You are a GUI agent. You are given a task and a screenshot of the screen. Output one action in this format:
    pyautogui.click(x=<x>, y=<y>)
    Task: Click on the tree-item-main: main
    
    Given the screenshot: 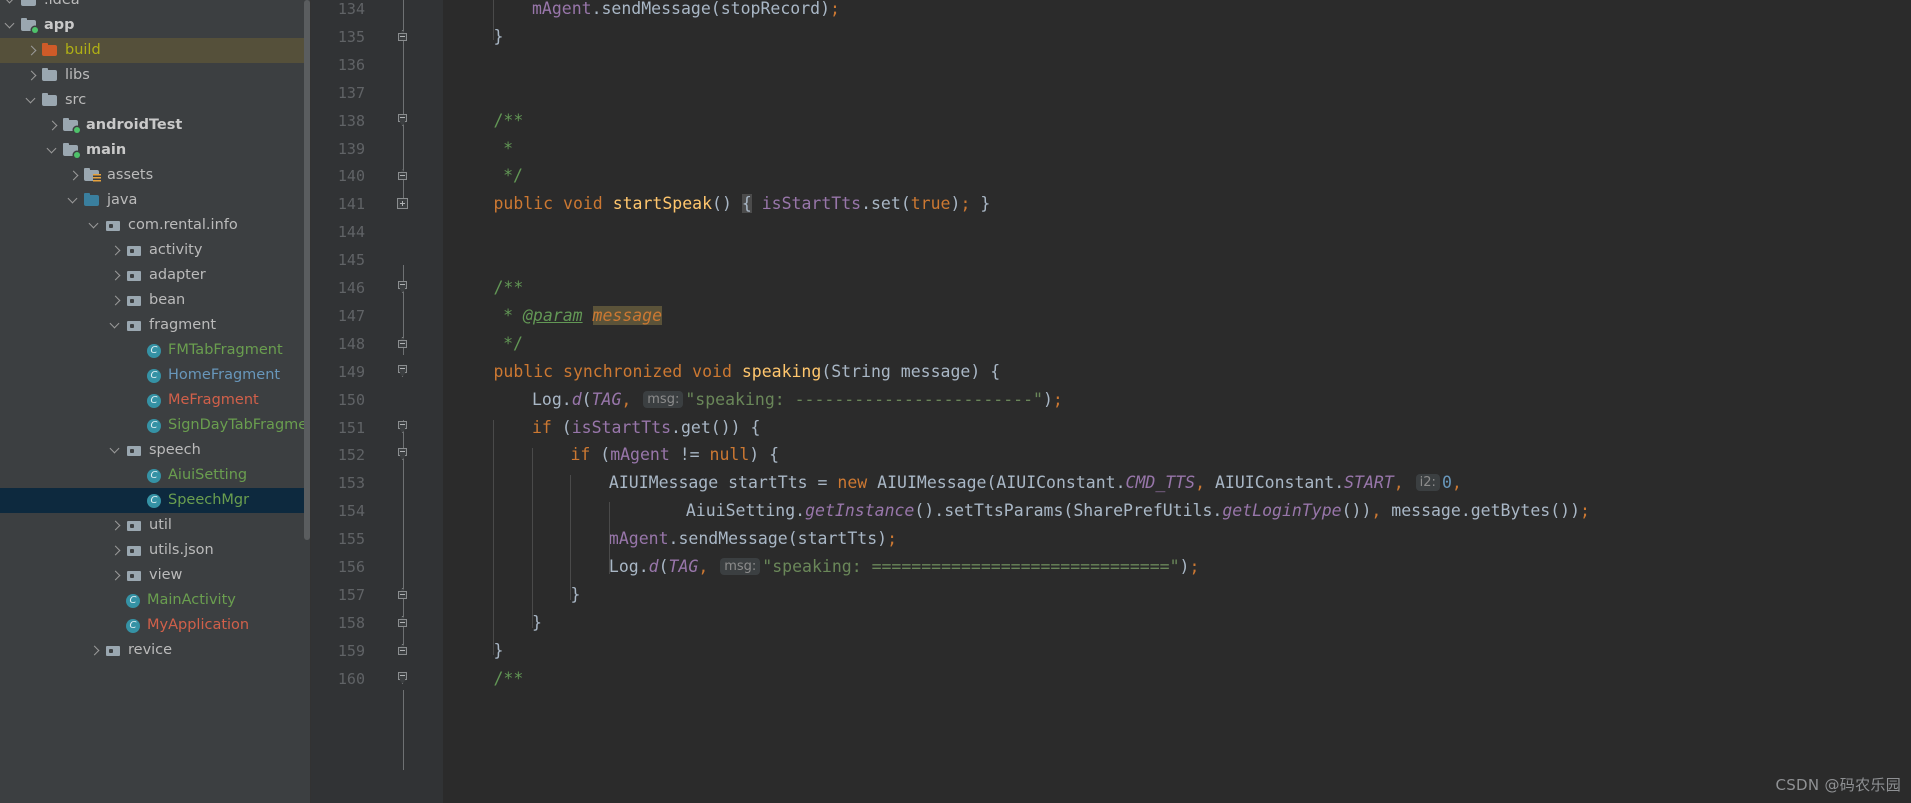 What is the action you would take?
    pyautogui.click(x=155, y=150)
    